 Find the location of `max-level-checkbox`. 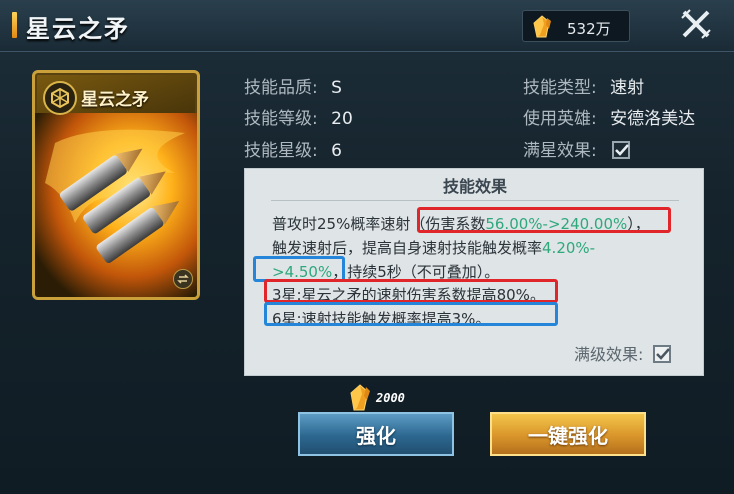

max-level-checkbox is located at coordinates (661, 354).